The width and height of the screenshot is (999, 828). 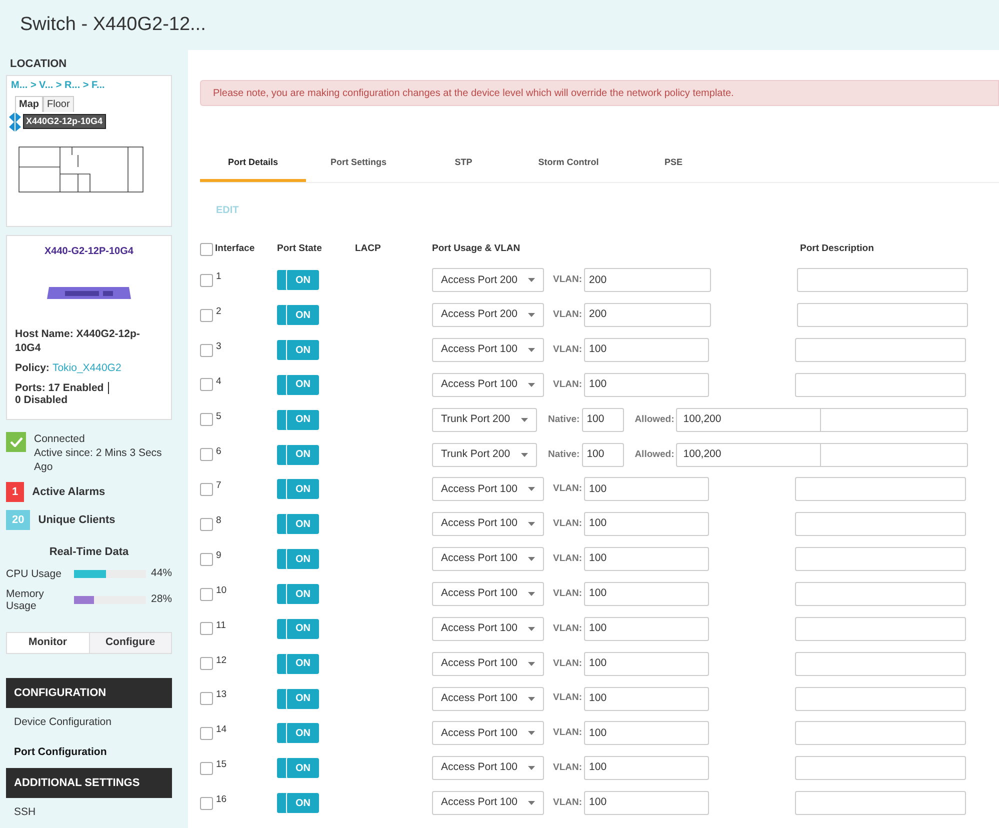 What do you see at coordinates (564, 455) in the screenshot?
I see `native-label: Native:` at bounding box center [564, 455].